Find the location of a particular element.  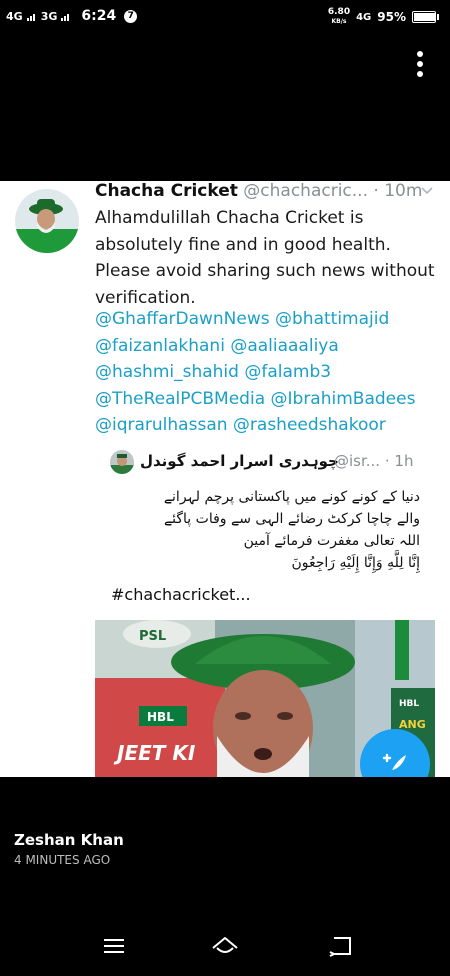

photo-right-hbl-text: HBL is located at coordinates (409, 704).